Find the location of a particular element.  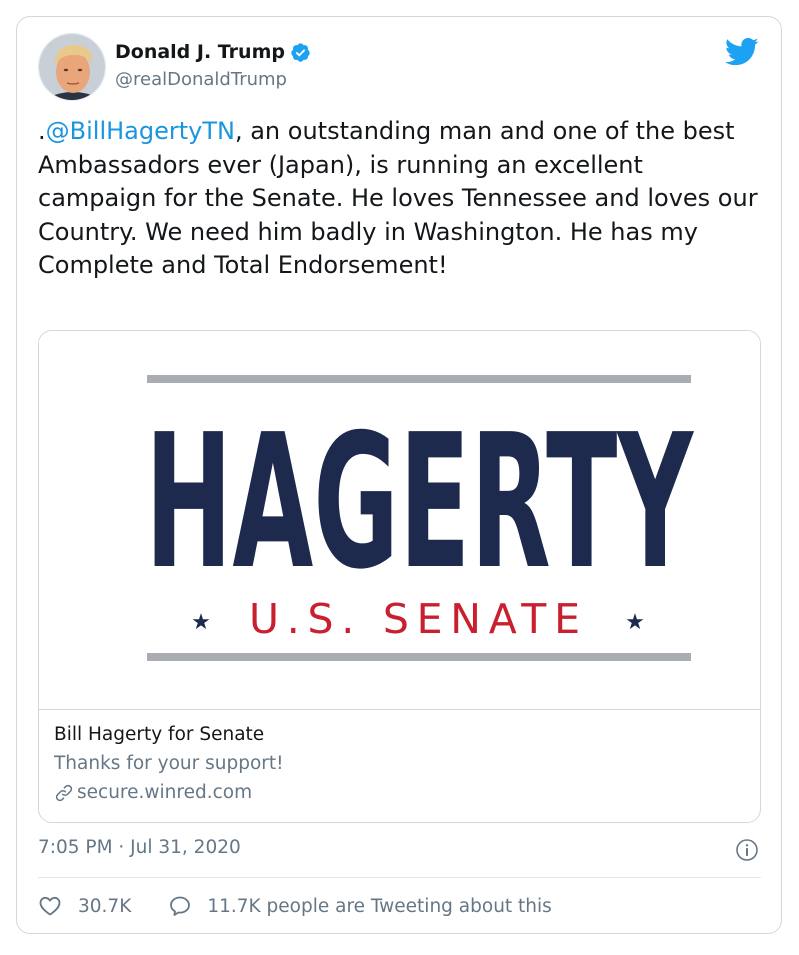

tweet-text-prefix: . is located at coordinates (42, 131).